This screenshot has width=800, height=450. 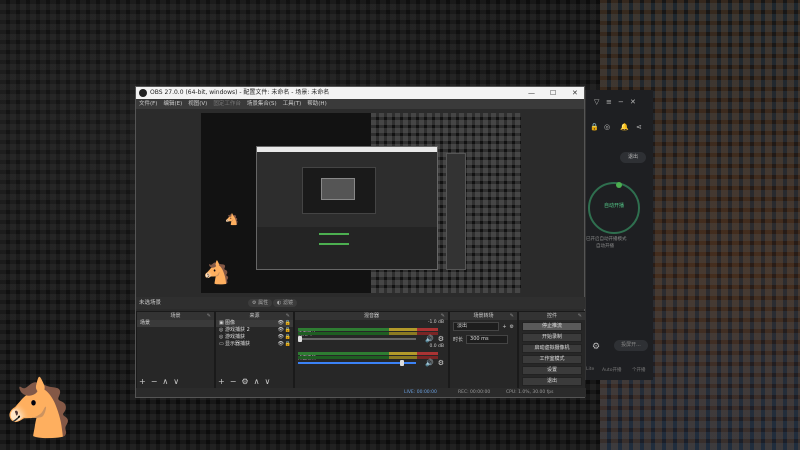 What do you see at coordinates (575, 93) in the screenshot?
I see `close-button: ✕` at bounding box center [575, 93].